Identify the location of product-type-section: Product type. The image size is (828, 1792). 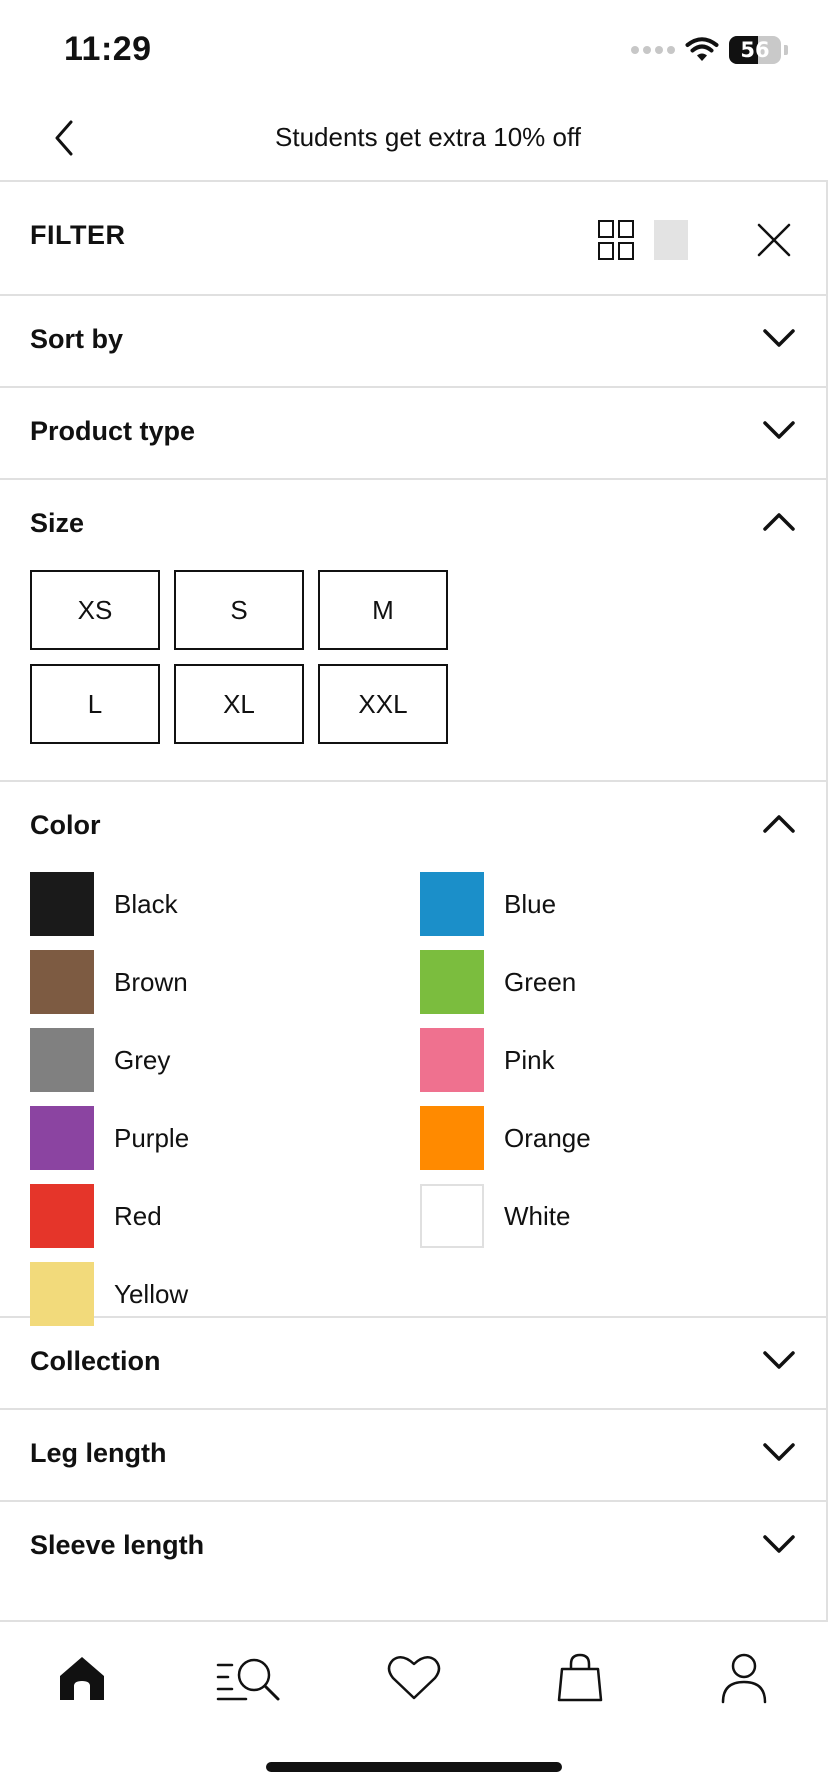
(413, 434).